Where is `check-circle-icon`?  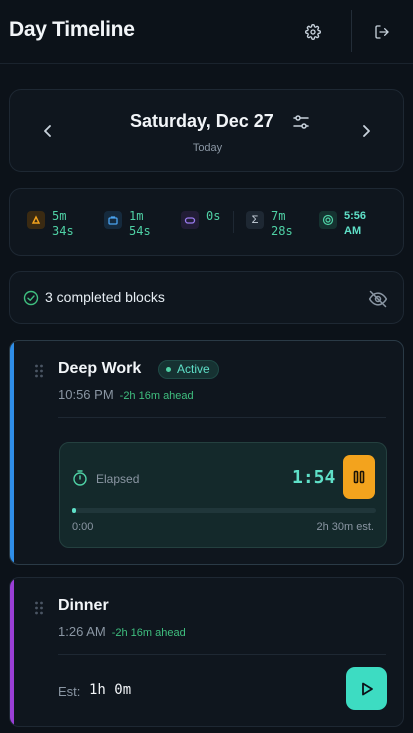 check-circle-icon is located at coordinates (31, 298).